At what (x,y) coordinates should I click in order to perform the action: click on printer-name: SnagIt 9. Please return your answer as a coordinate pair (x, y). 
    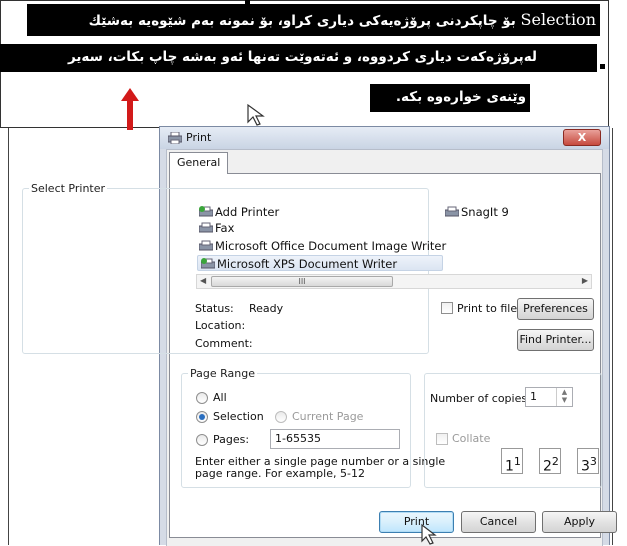
    Looking at the image, I should click on (485, 212).